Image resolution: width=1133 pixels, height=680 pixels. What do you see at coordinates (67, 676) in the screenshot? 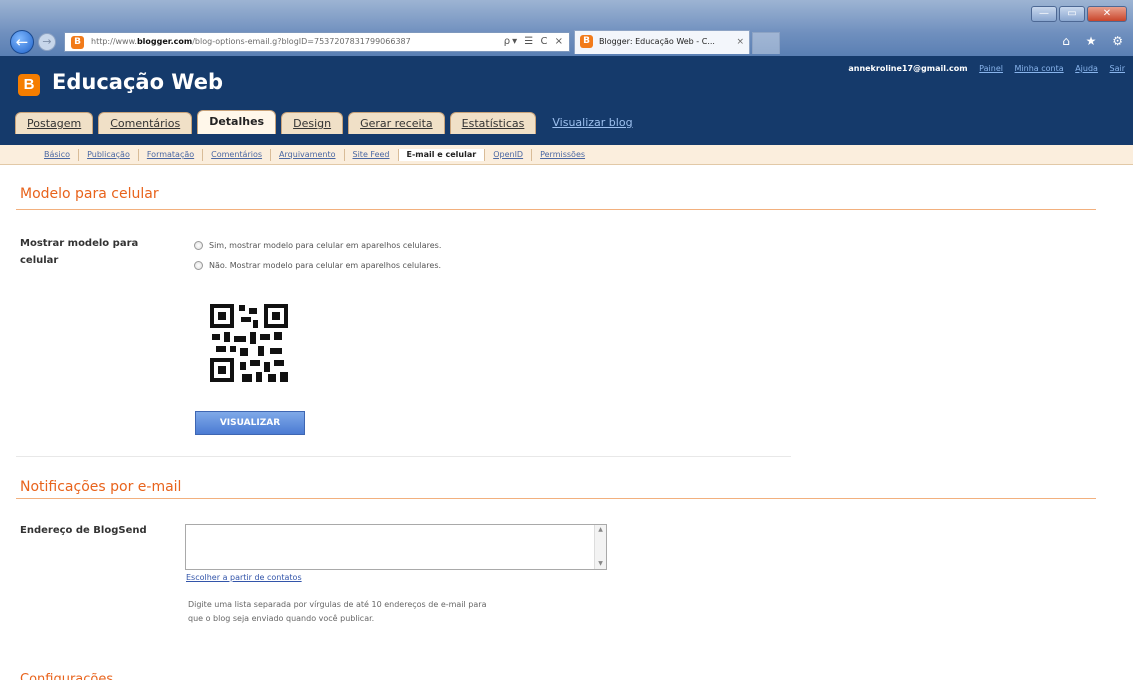
I see `next-section-title: Configurações` at bounding box center [67, 676].